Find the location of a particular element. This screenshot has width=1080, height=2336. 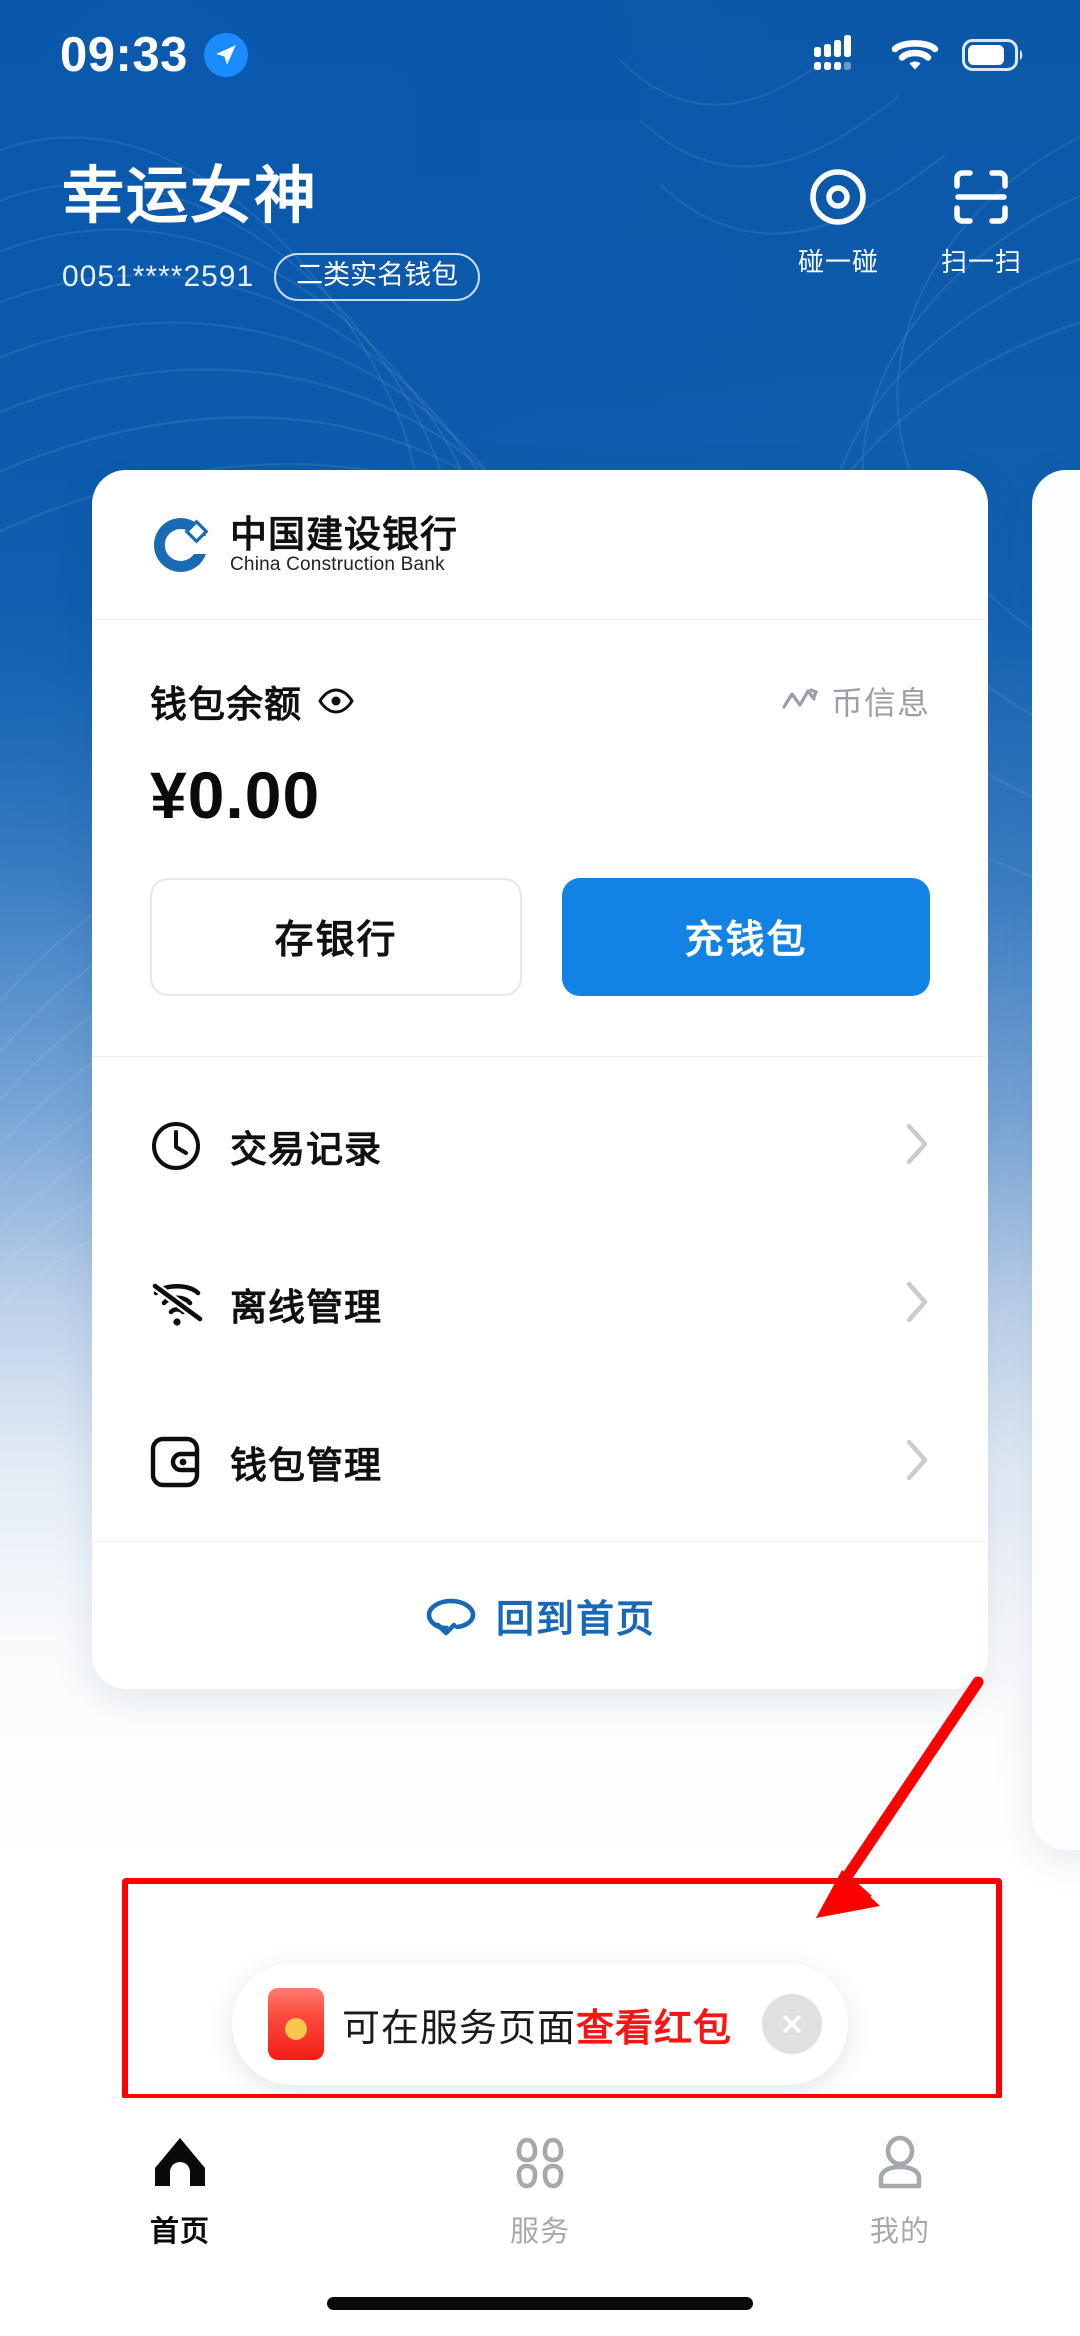

account-type-badge: 二类实名钱包 is located at coordinates (377, 277).